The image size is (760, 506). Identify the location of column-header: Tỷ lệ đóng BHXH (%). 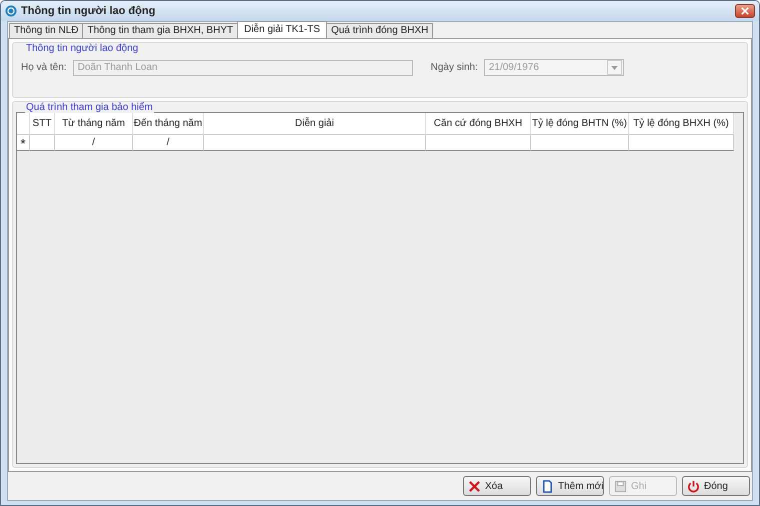
(681, 124).